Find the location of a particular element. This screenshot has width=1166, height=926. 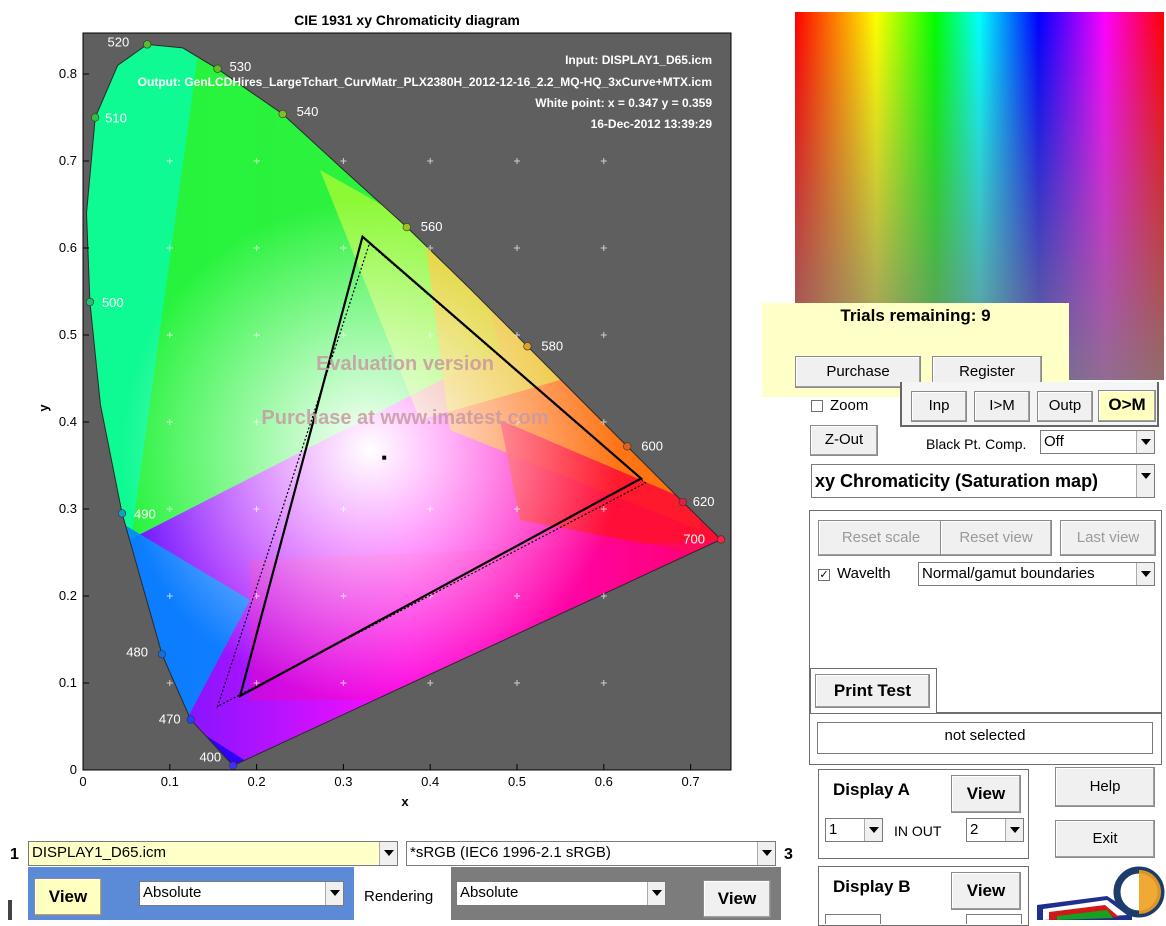

reset-scale-button: Reset scale is located at coordinates (881, 538).